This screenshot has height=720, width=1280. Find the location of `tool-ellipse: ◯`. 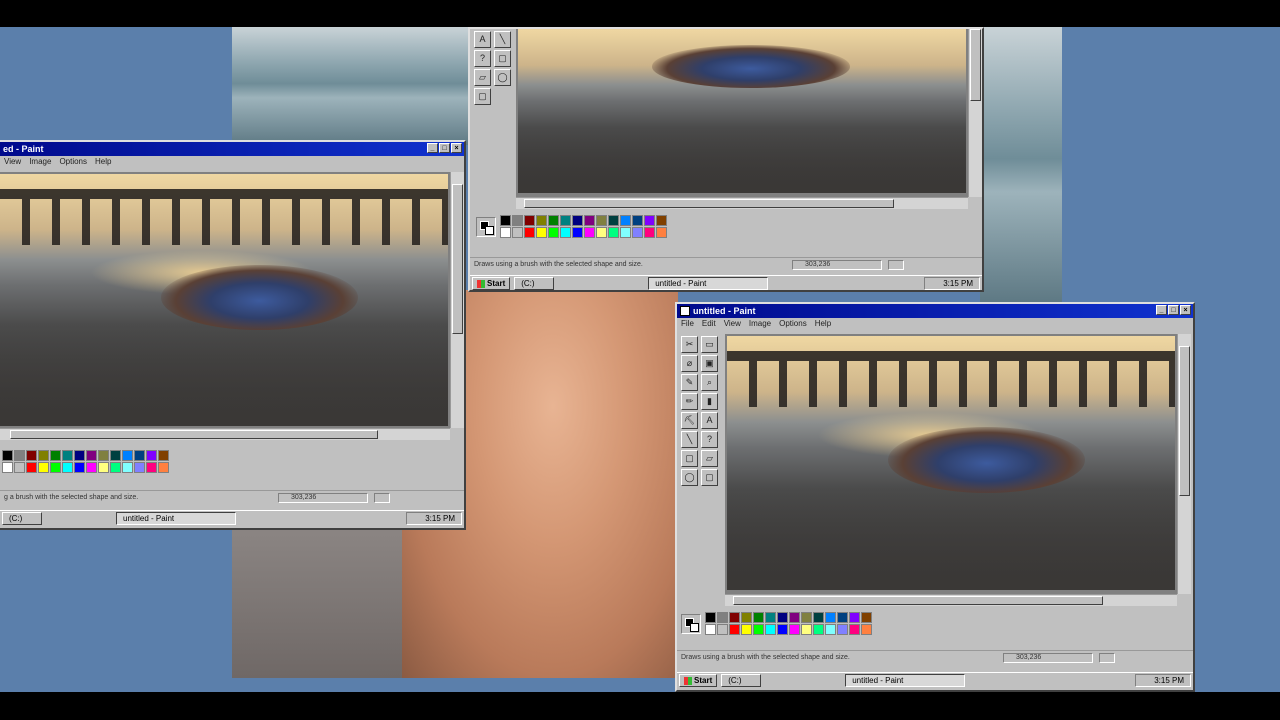

tool-ellipse: ◯ is located at coordinates (502, 77).